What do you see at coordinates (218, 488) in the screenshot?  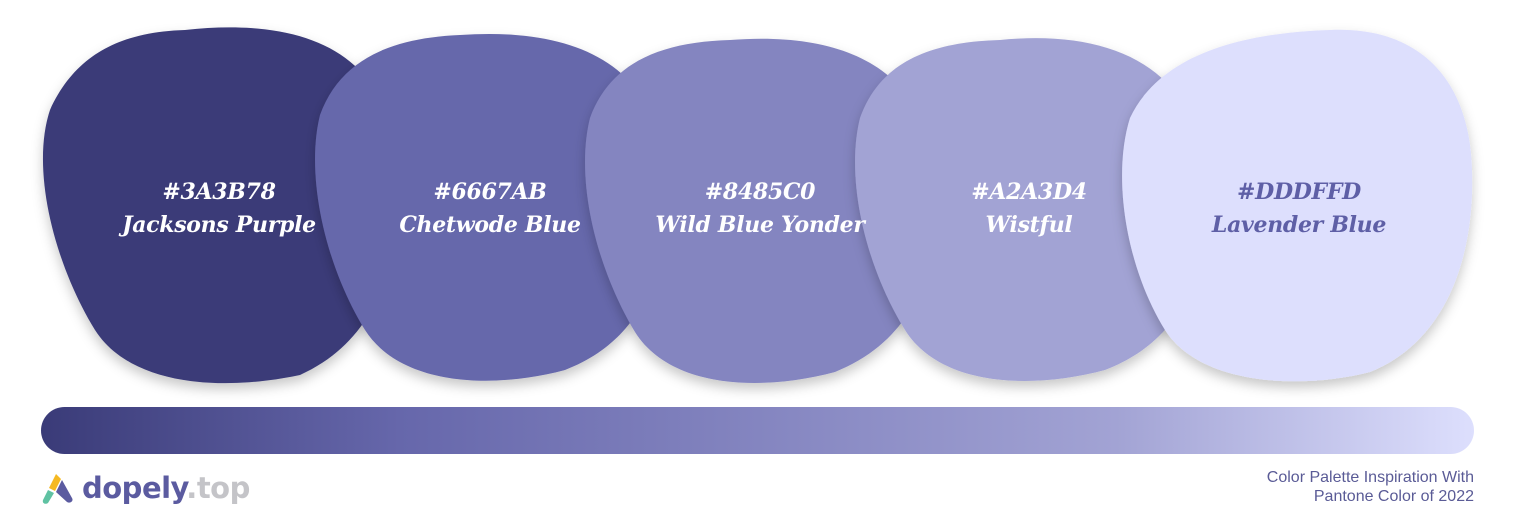 I see `brand-tld: .top` at bounding box center [218, 488].